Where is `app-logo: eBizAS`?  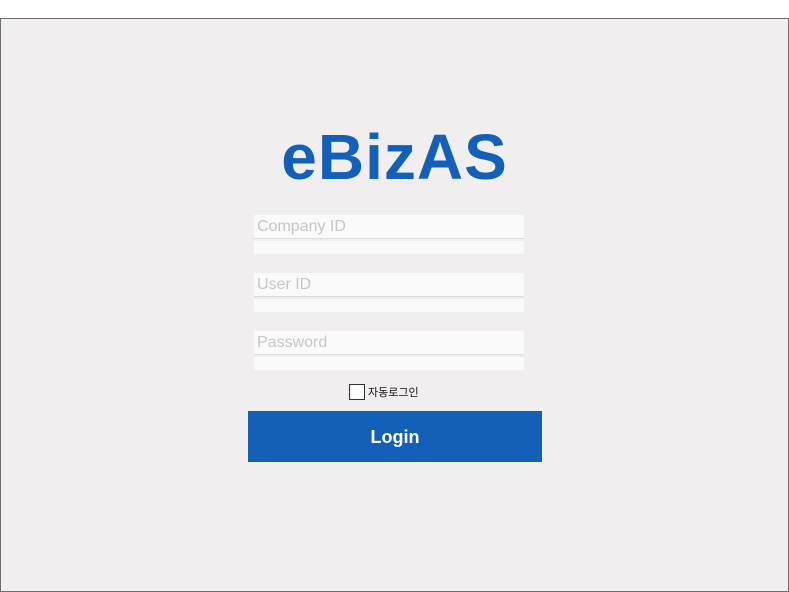 app-logo: eBizAS is located at coordinates (394, 157).